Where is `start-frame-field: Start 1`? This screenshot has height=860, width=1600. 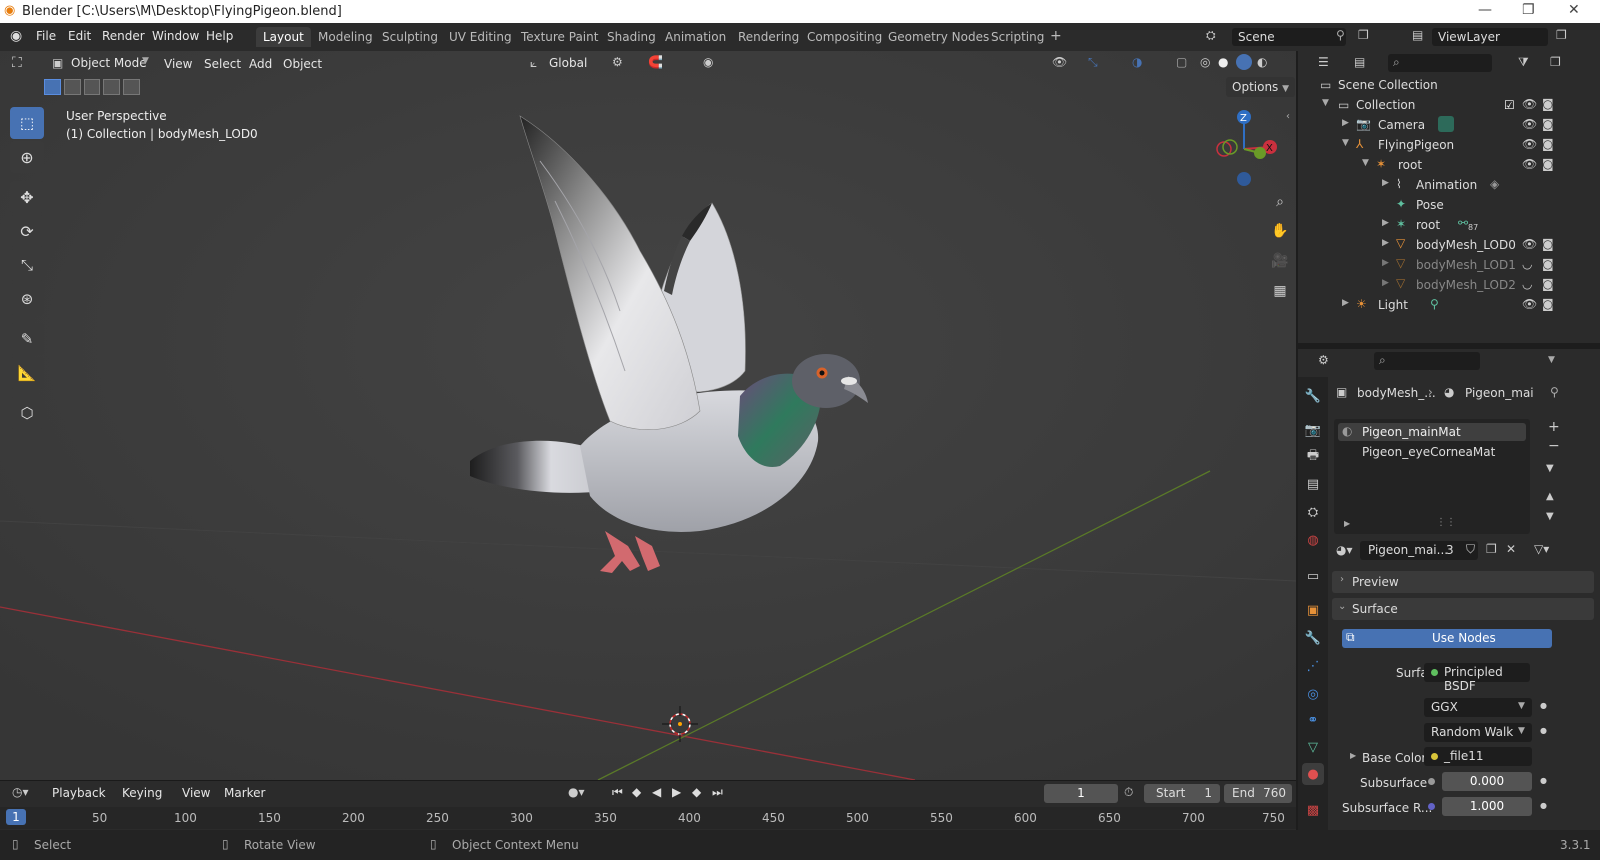
start-frame-field: Start 1 is located at coordinates (1182, 793).